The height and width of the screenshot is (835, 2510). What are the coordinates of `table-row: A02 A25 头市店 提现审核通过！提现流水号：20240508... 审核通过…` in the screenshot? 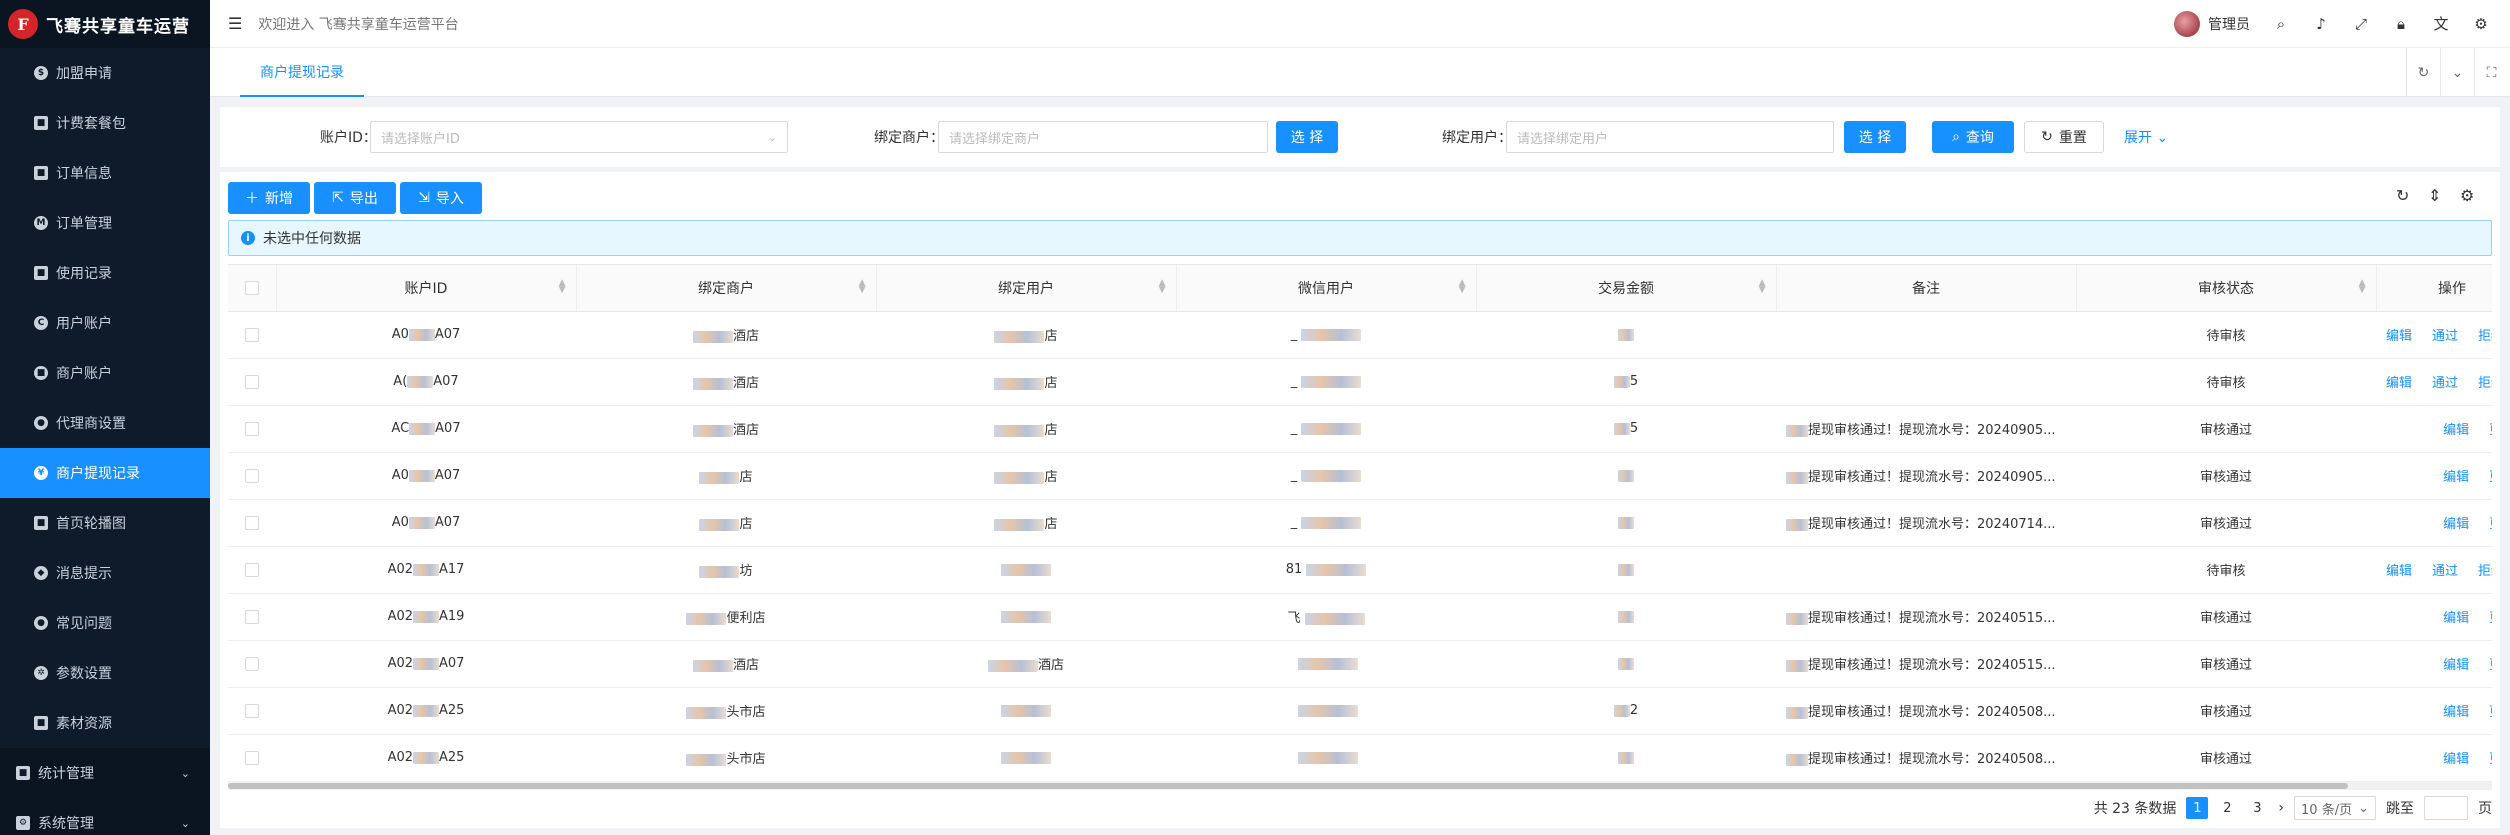 It's located at (1360, 758).